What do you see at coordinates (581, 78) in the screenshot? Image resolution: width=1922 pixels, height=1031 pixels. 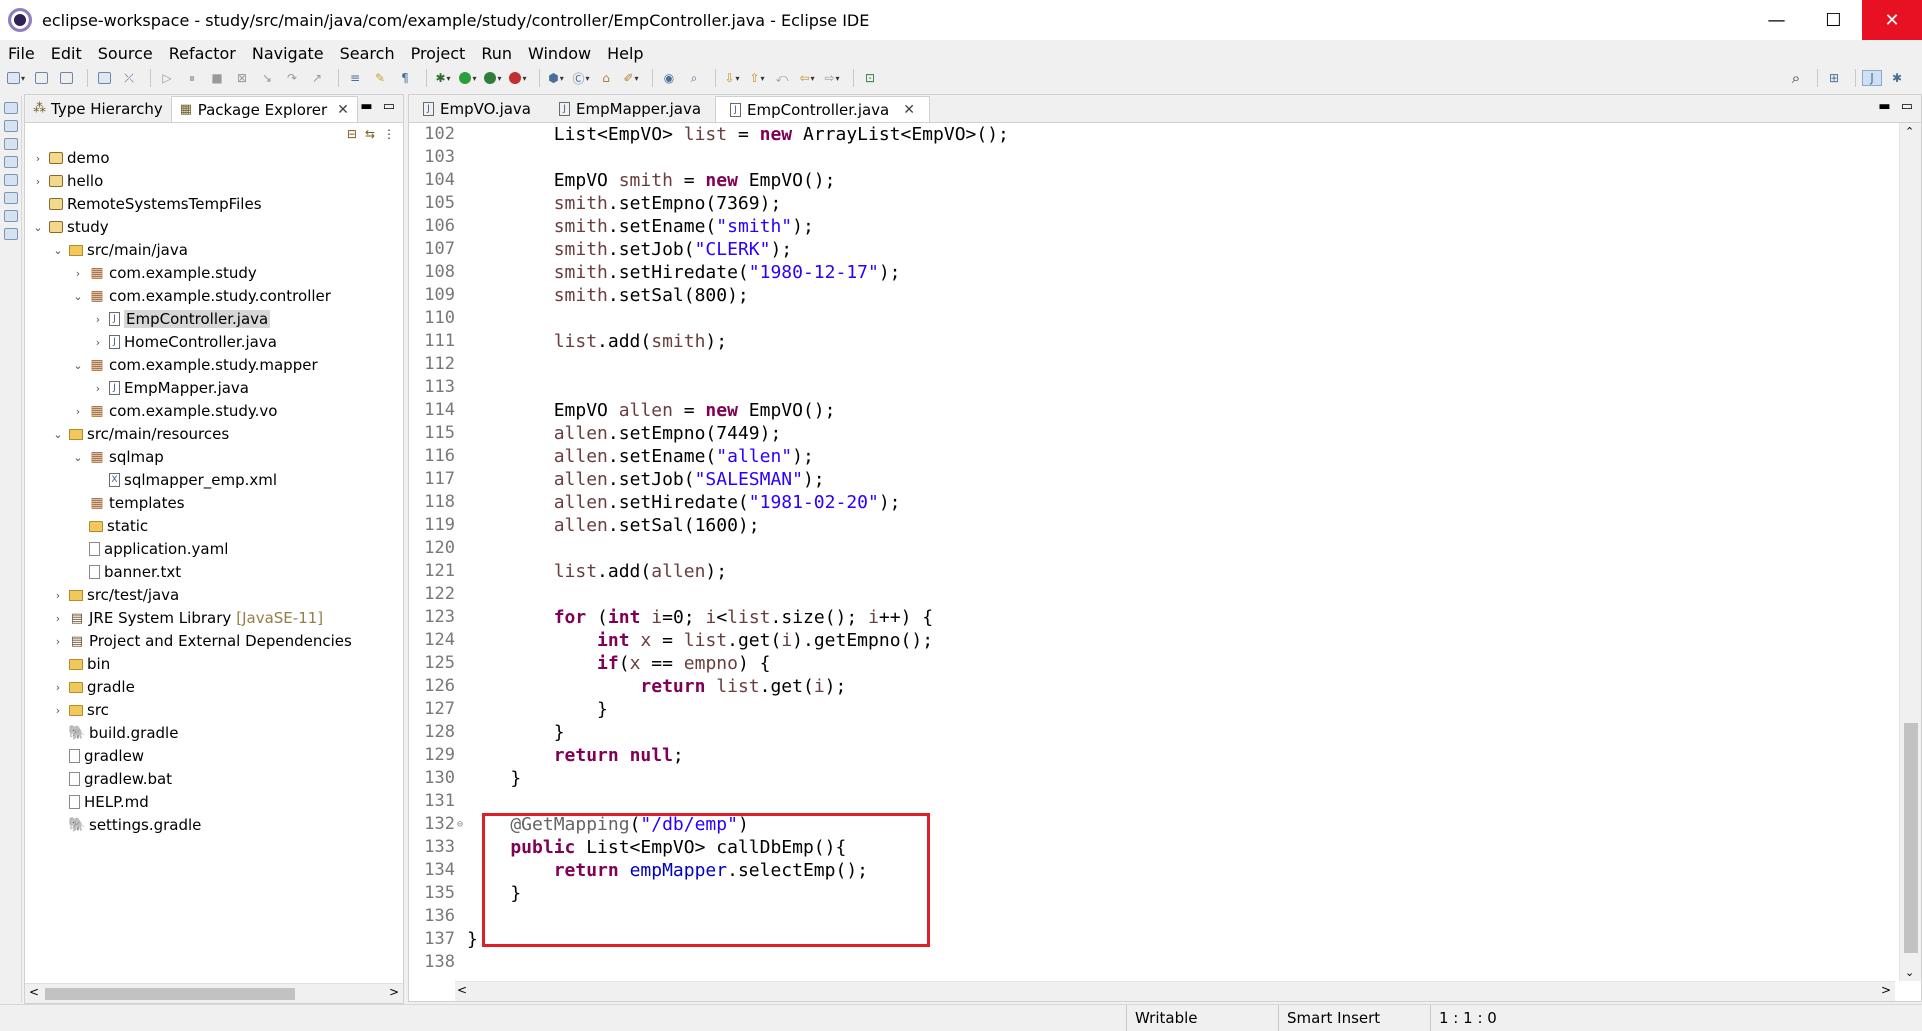 I see `new-class-icon: Ⓒ ▾` at bounding box center [581, 78].